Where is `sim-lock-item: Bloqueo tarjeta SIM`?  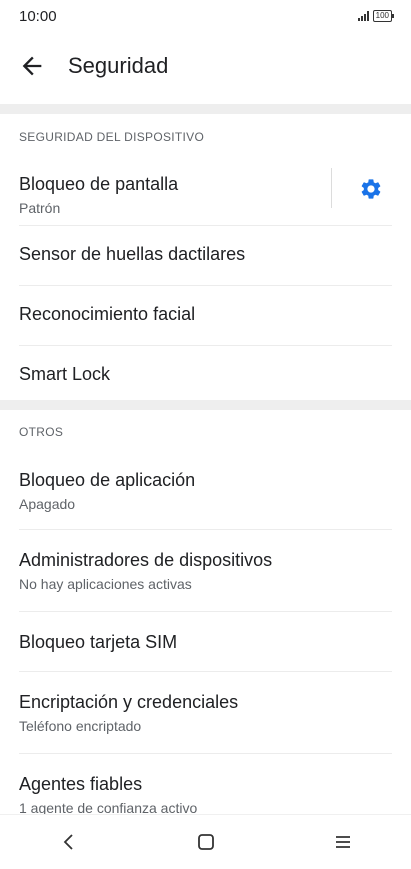 sim-lock-item: Bloqueo tarjeta SIM is located at coordinates (205, 642).